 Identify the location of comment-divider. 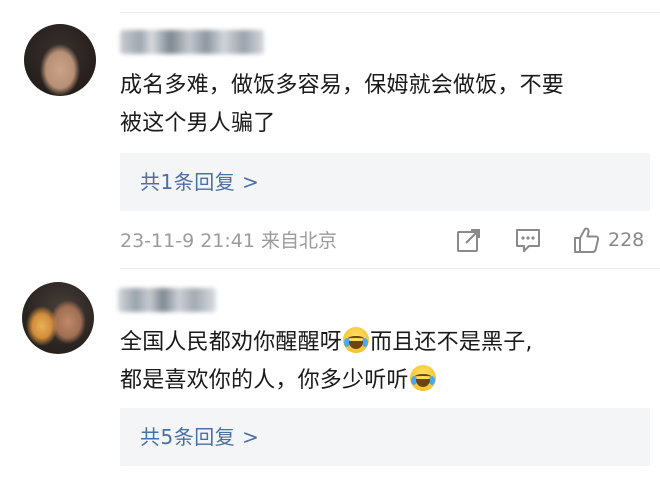
(390, 268).